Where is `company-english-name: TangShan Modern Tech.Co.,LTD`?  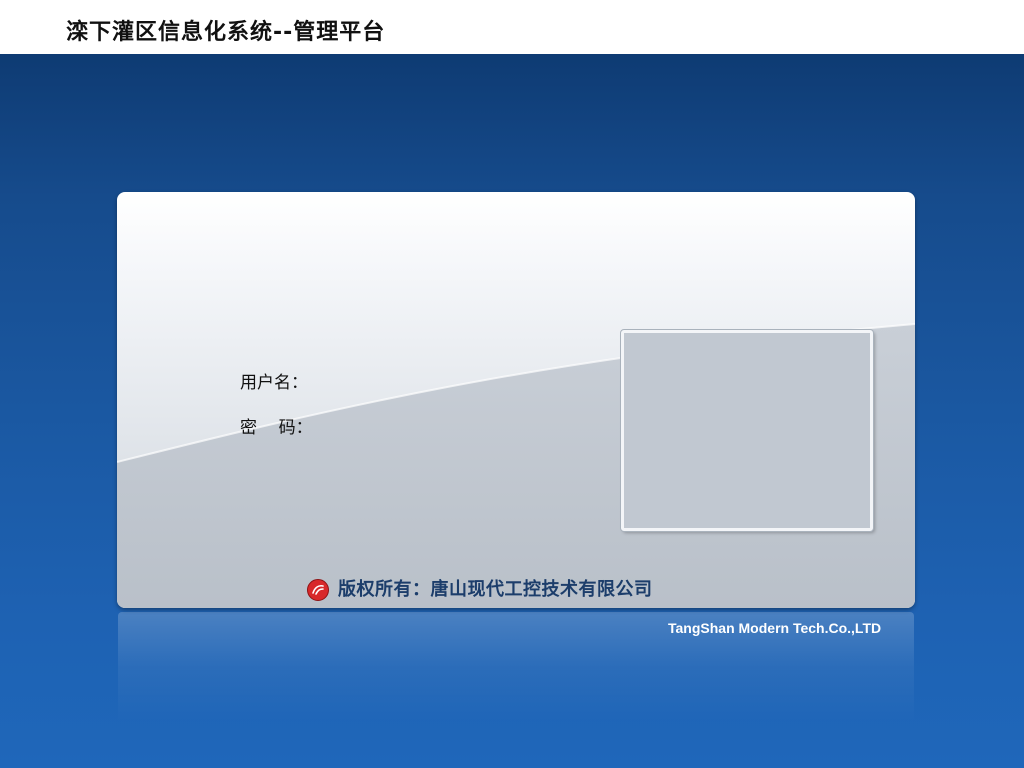
company-english-name: TangShan Modern Tech.Co.,LTD is located at coordinates (775, 628).